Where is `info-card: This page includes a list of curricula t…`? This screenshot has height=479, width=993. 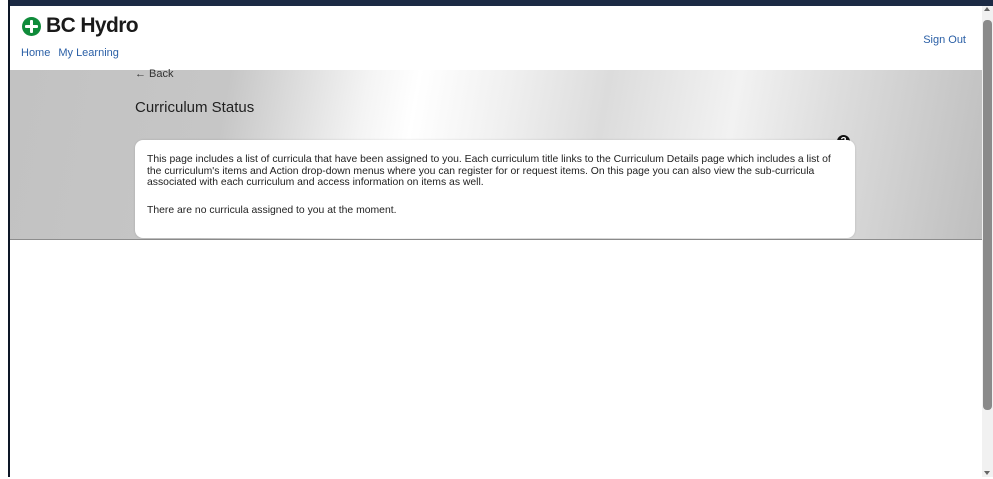
info-card: This page includes a list of curricula t… is located at coordinates (495, 189).